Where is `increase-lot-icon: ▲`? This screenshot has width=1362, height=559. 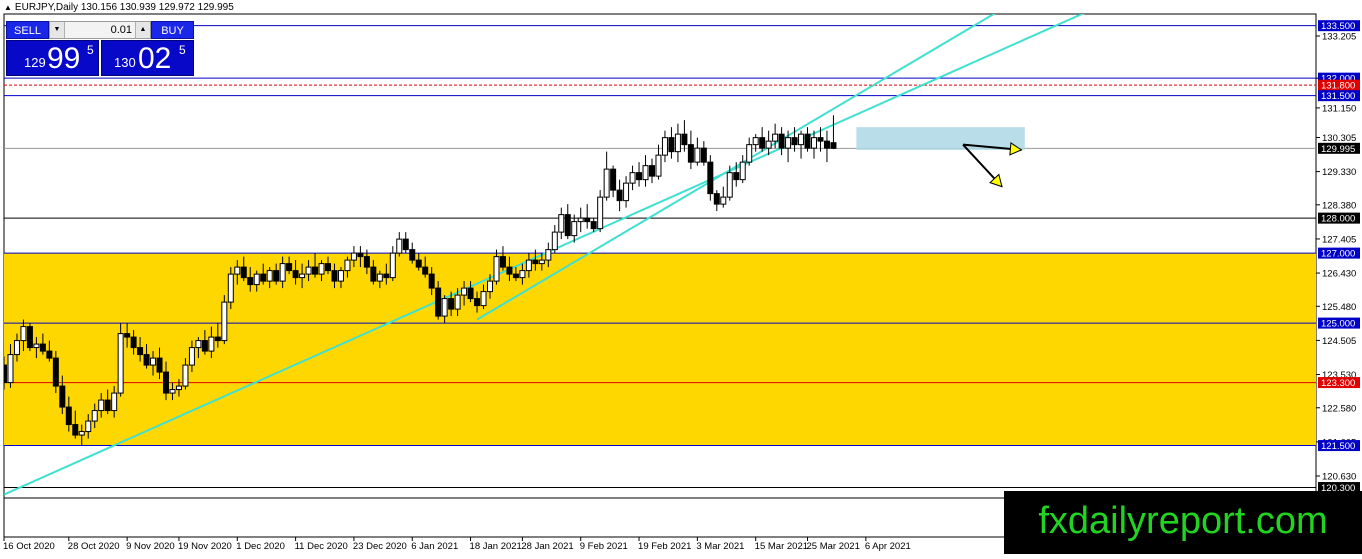
increase-lot-icon: ▲ is located at coordinates (142, 30).